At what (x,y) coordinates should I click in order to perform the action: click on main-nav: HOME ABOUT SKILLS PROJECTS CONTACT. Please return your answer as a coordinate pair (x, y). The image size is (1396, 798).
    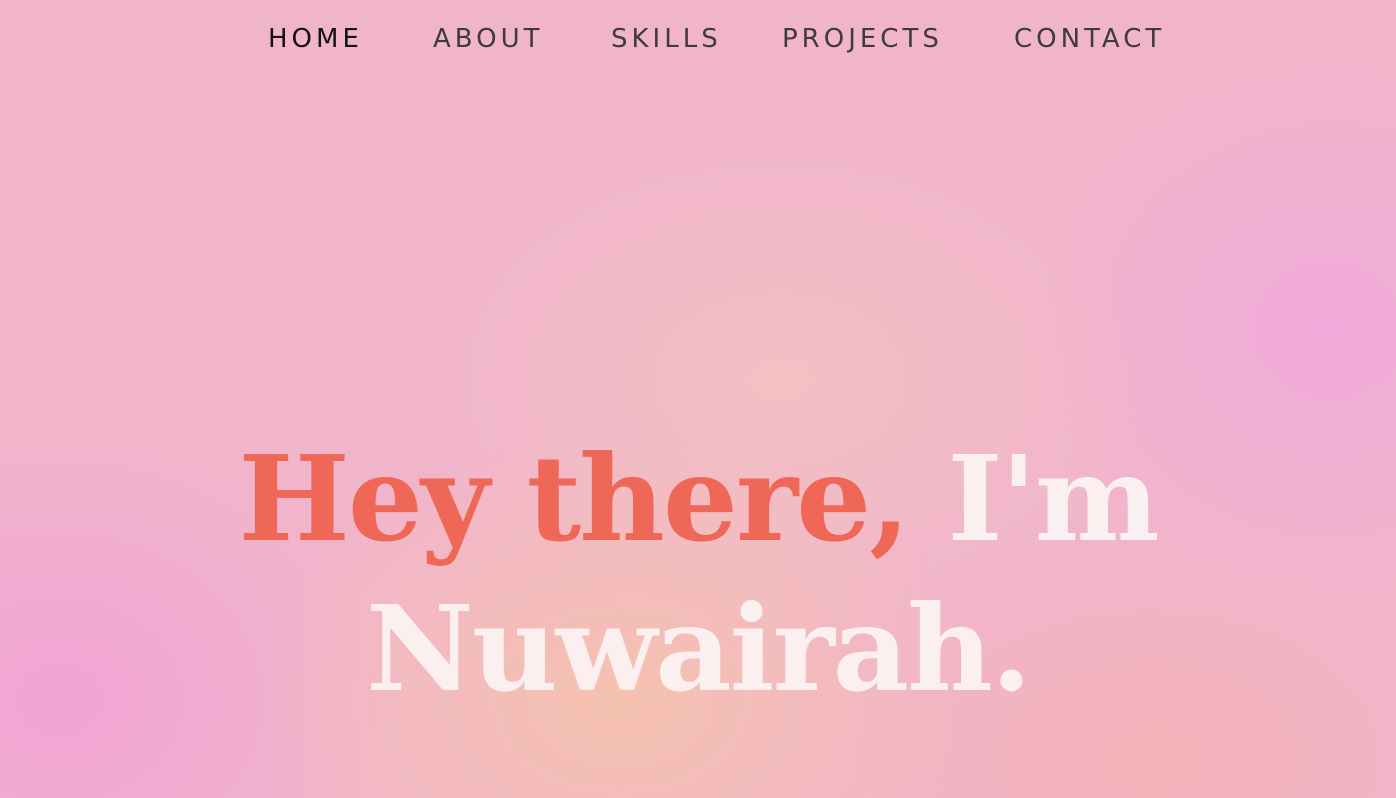
    Looking at the image, I should click on (698, 40).